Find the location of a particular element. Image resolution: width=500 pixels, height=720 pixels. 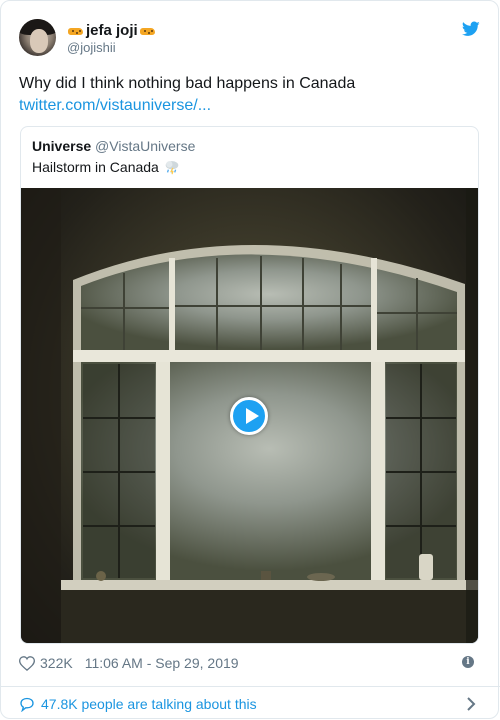

author-handle: @jojishii is located at coordinates (112, 48).